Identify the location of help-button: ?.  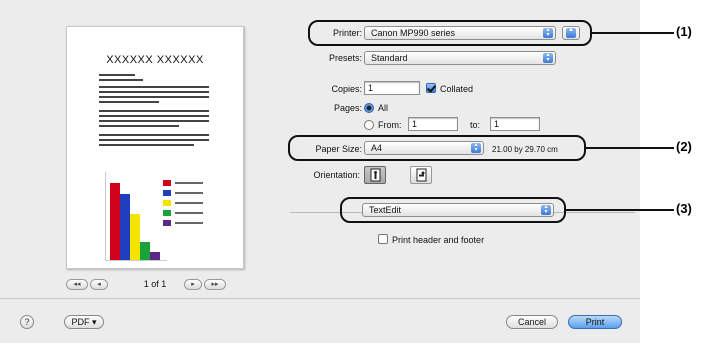
(27, 322).